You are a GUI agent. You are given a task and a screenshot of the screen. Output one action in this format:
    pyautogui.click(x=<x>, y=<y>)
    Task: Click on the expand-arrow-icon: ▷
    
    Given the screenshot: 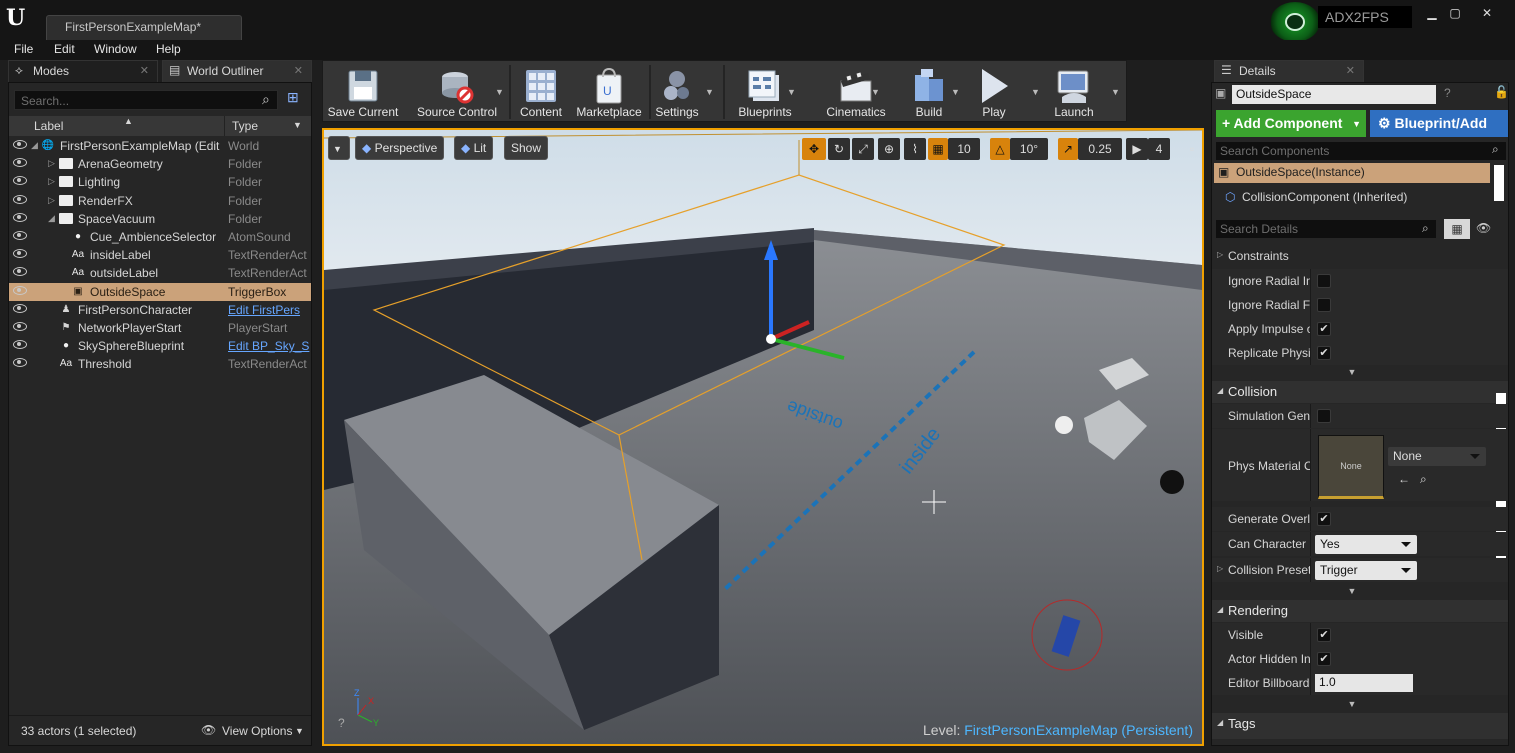 What is the action you would take?
    pyautogui.click(x=51, y=163)
    